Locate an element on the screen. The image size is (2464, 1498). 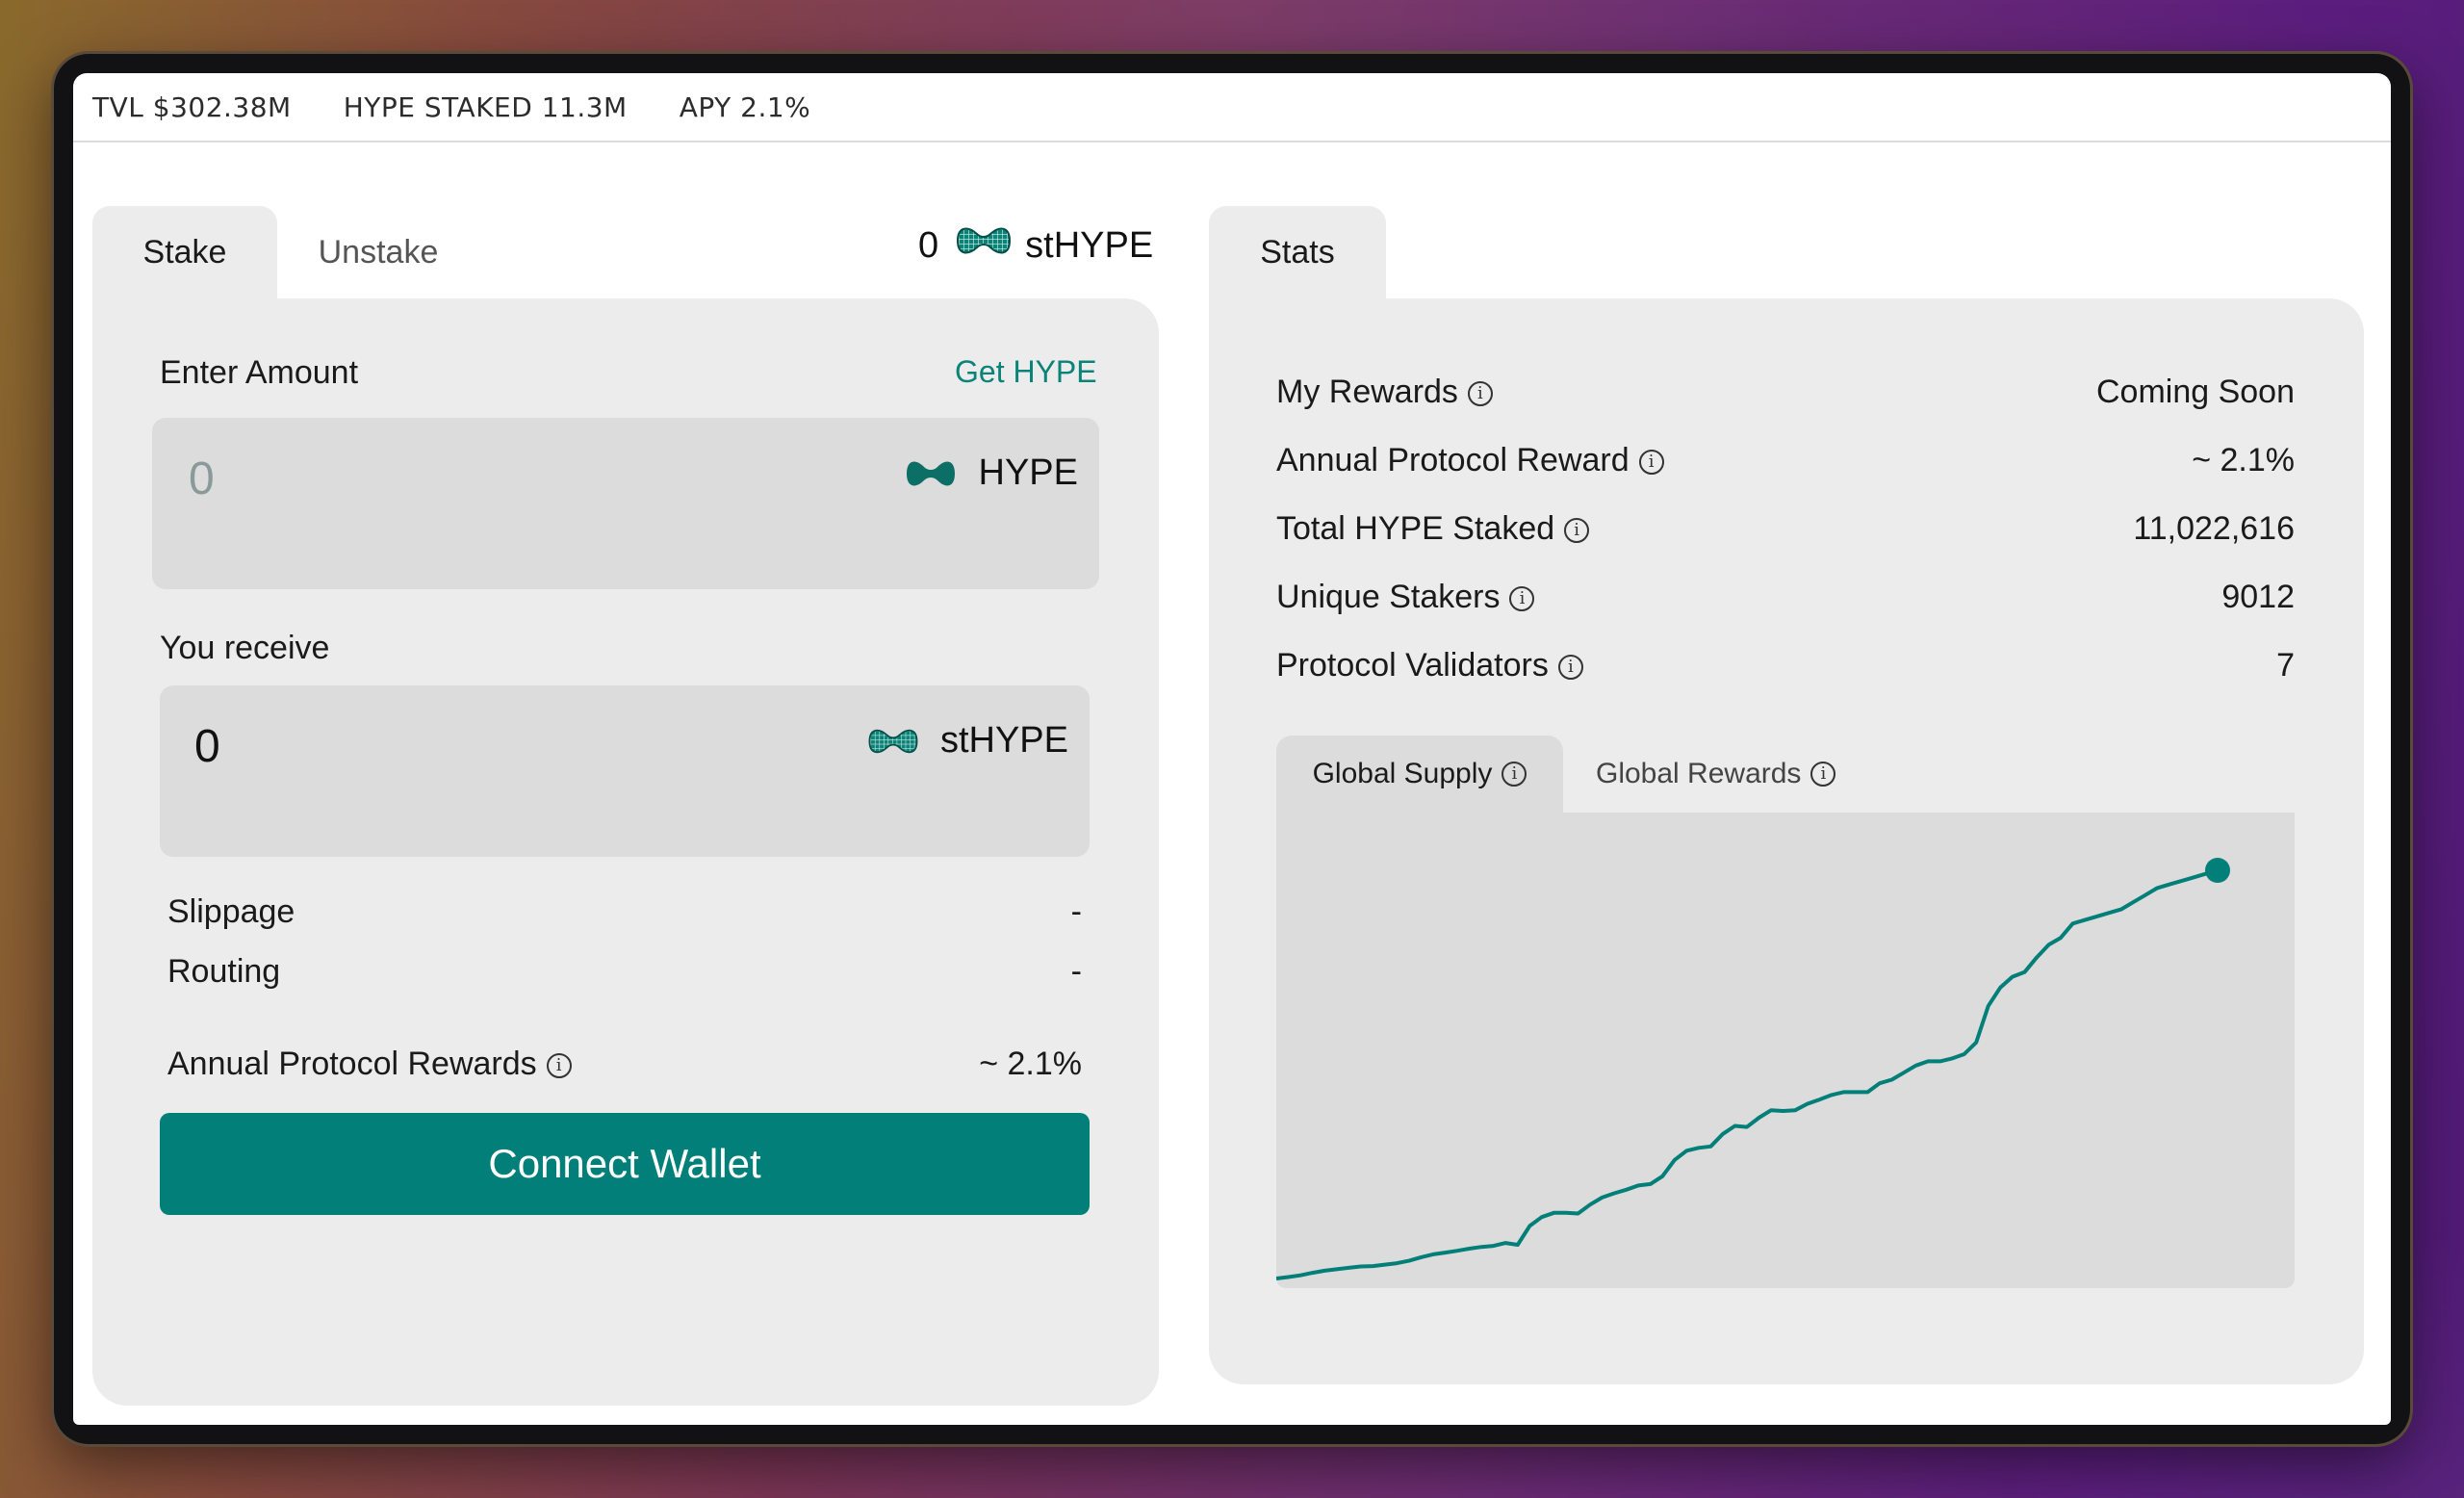
tab-stake: Stake is located at coordinates (184, 252).